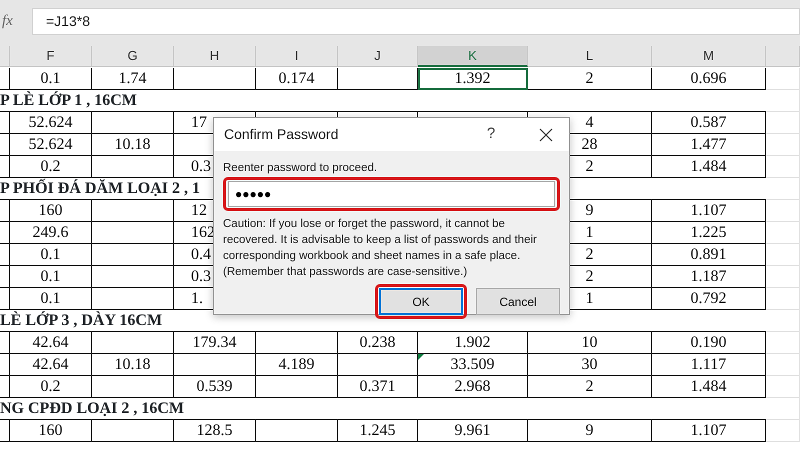  Describe the element at coordinates (473, 365) in the screenshot. I see `table-cell: 33.509` at that location.